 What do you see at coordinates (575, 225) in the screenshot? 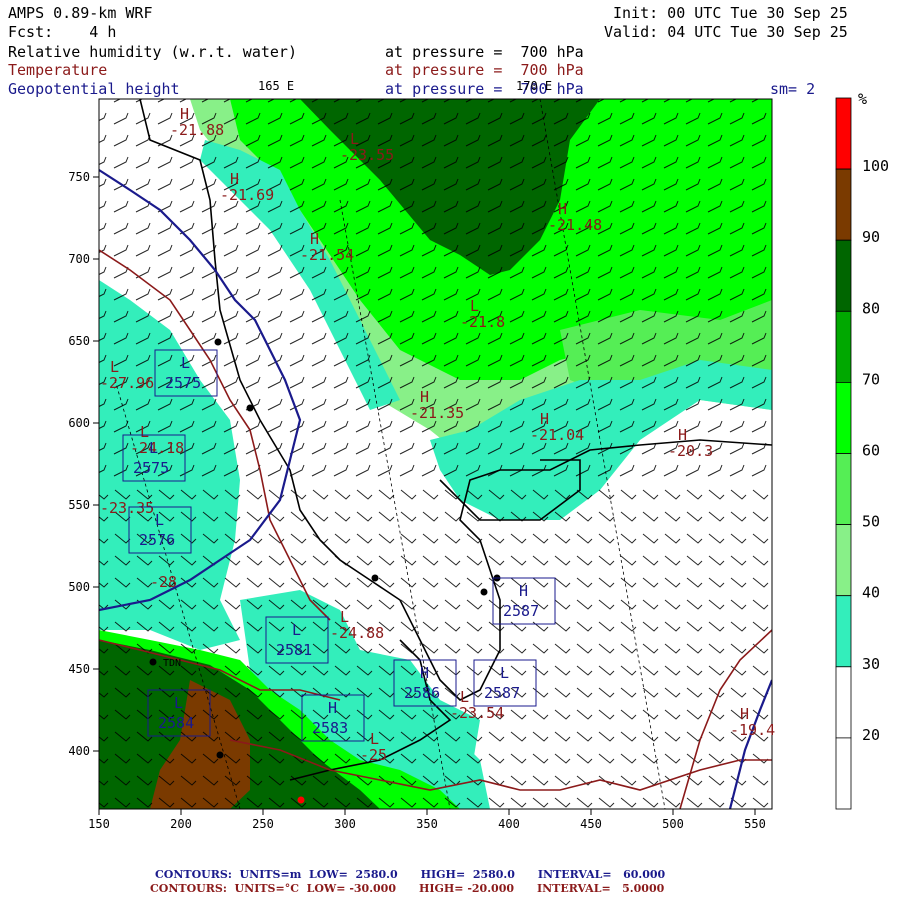
I see `svg-text: -21.48` at bounding box center [575, 225].